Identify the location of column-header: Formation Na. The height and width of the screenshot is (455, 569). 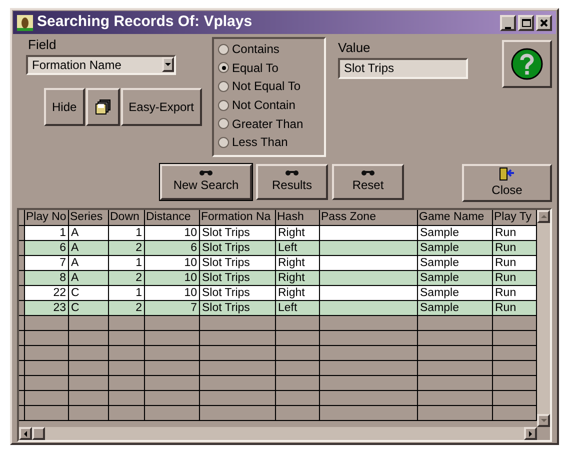
(238, 217).